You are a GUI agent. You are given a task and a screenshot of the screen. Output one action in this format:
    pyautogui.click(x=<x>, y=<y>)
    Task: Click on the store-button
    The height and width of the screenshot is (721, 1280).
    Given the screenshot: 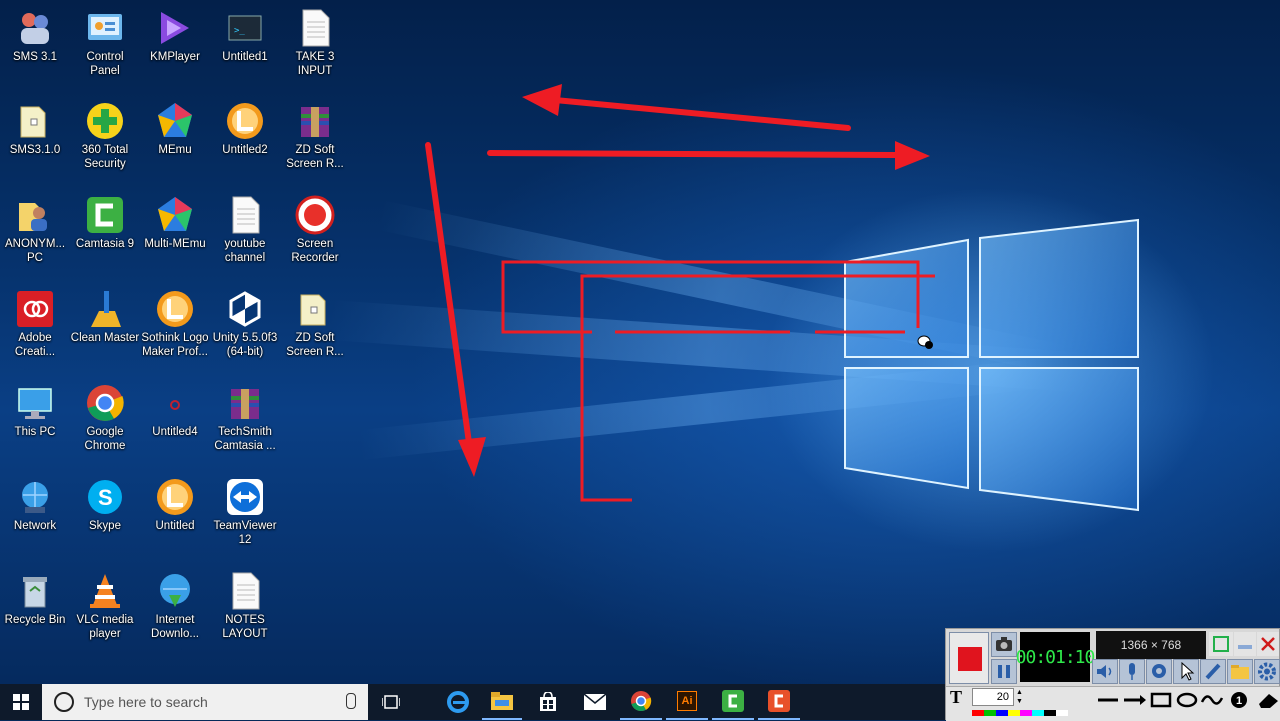 What is the action you would take?
    pyautogui.click(x=548, y=702)
    